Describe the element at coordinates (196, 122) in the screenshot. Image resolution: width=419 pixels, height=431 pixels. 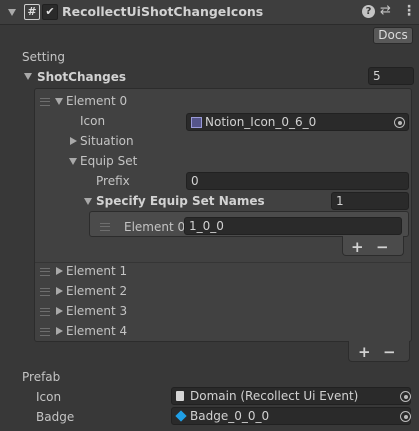
I see `sprite-icon` at that location.